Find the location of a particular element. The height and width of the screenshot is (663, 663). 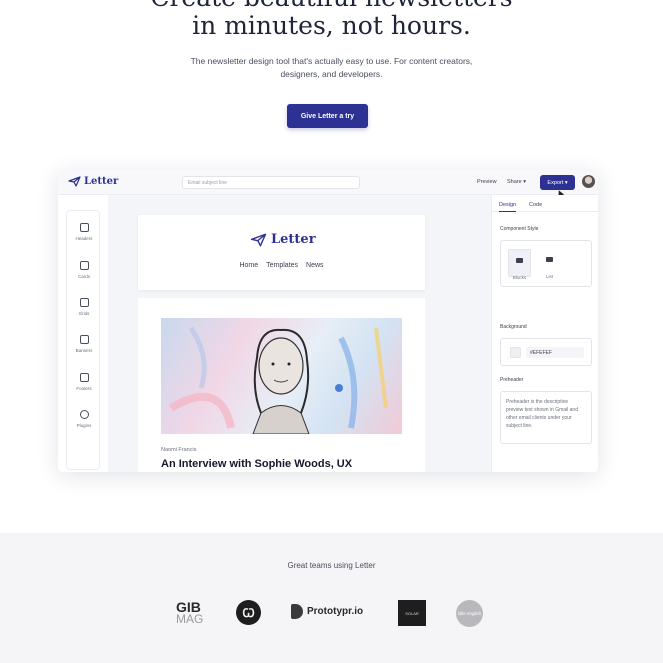

sidebar-item-label: Banners is located at coordinates (84, 350).